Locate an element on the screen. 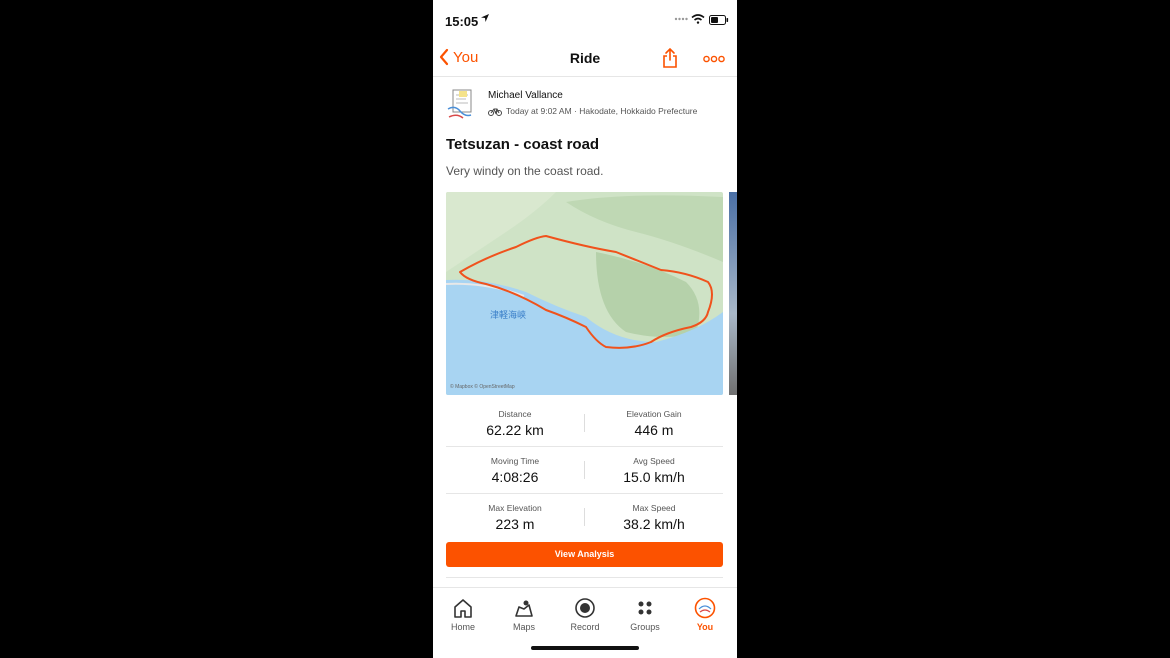  stat-max-elevation: Max Elevation 223 m is located at coordinates (515, 517).